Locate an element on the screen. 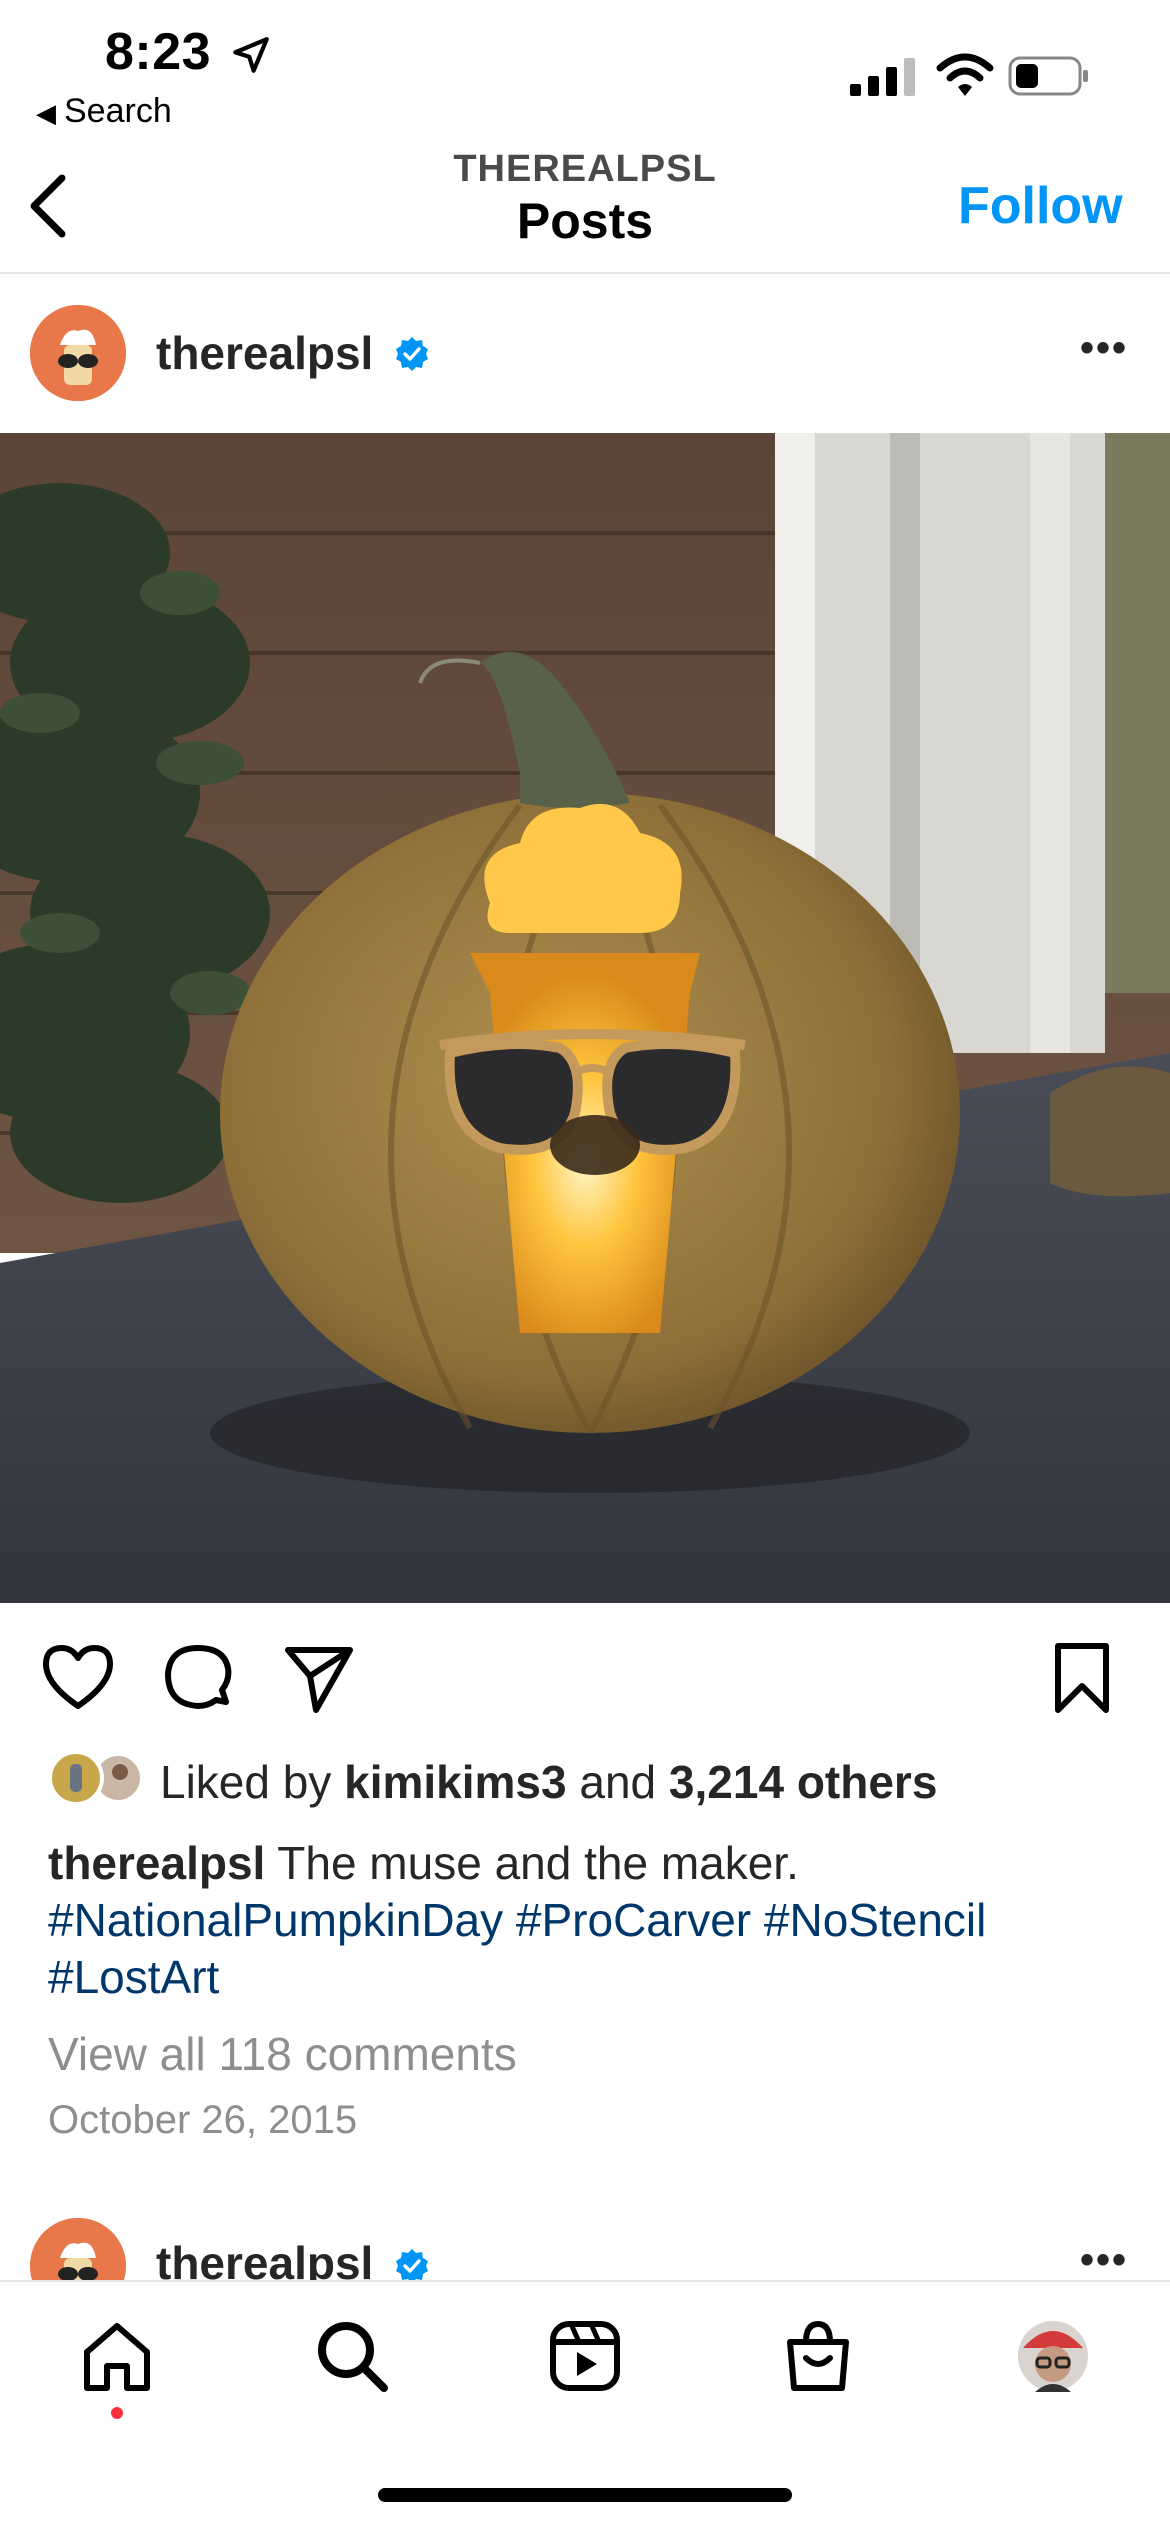 This screenshot has width=1170, height=2534. hashtag-link: #ProCarver is located at coordinates (633, 1920).